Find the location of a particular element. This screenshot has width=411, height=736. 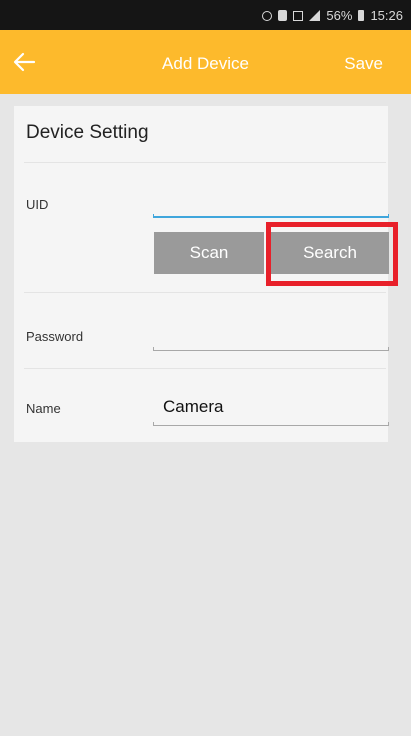

name-label: Name is located at coordinates (43, 408).